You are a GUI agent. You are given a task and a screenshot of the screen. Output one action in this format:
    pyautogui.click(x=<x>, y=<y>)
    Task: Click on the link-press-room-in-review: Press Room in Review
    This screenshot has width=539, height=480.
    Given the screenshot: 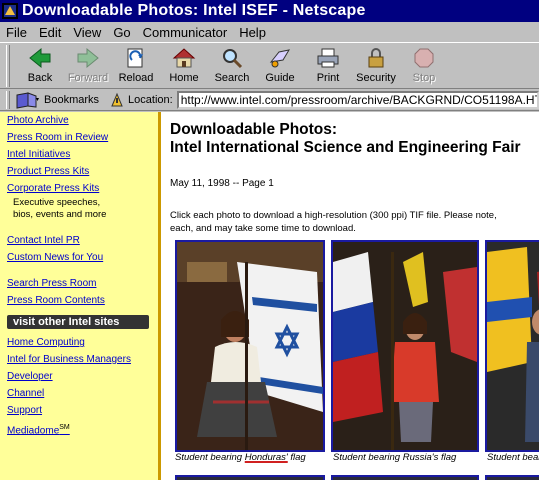 What is the action you would take?
    pyautogui.click(x=82, y=137)
    